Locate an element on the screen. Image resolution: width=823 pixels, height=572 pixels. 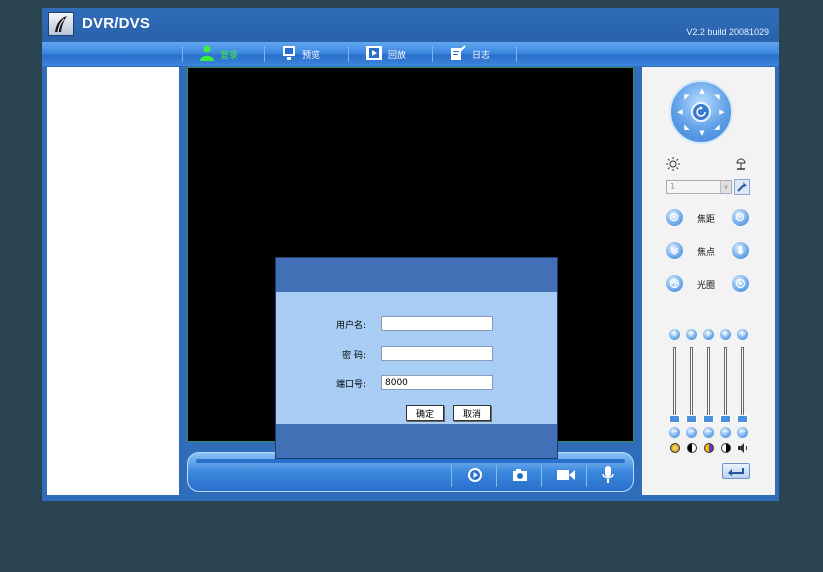
nav-item-log: 日志 is located at coordinates (470, 54).